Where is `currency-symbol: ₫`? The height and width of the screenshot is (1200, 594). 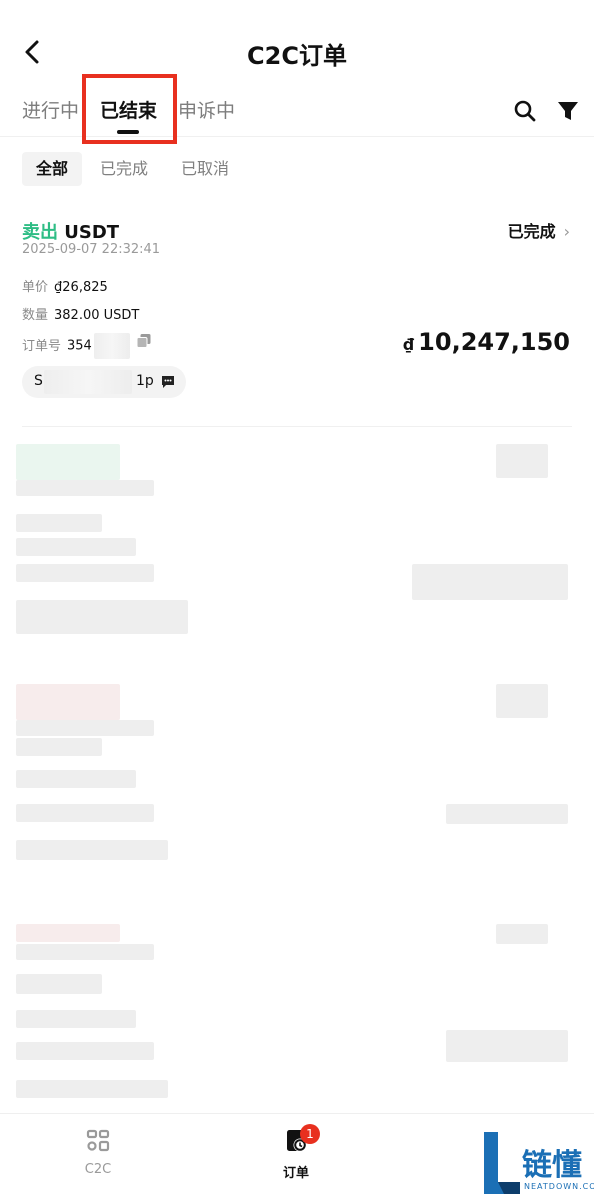
currency-symbol: ₫ is located at coordinates (409, 344).